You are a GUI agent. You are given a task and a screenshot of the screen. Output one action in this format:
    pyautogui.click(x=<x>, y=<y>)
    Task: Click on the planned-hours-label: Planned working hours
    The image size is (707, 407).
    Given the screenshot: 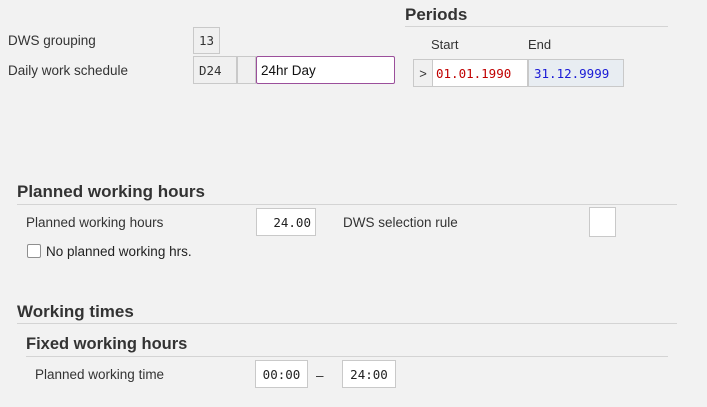 What is the action you would take?
    pyautogui.click(x=95, y=222)
    